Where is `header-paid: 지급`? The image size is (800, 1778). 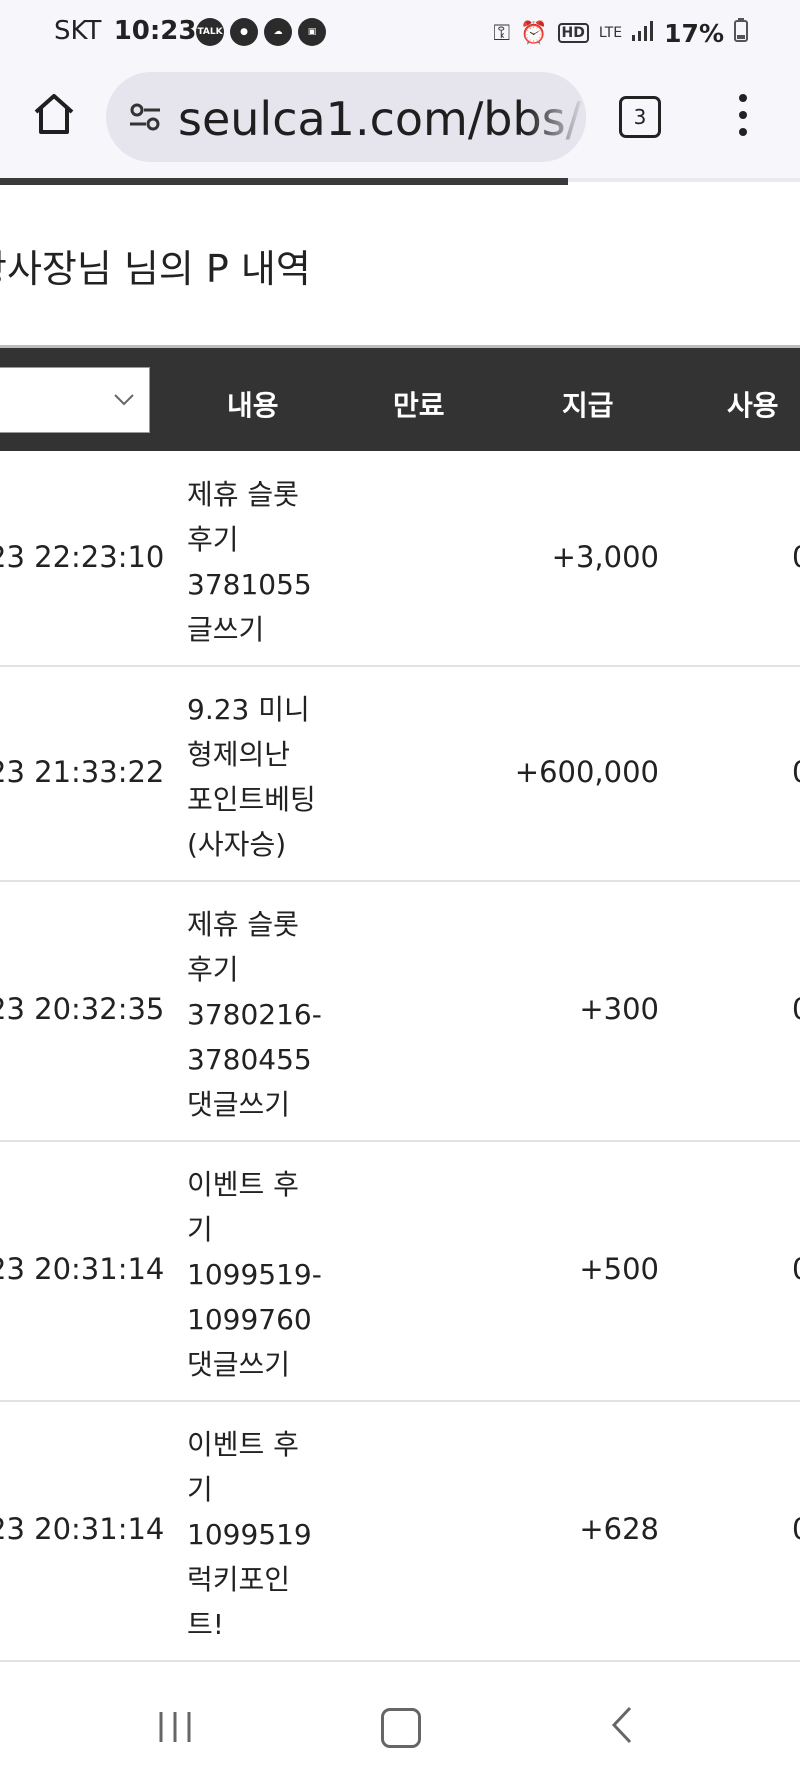
header-paid: 지급 is located at coordinates (588, 405).